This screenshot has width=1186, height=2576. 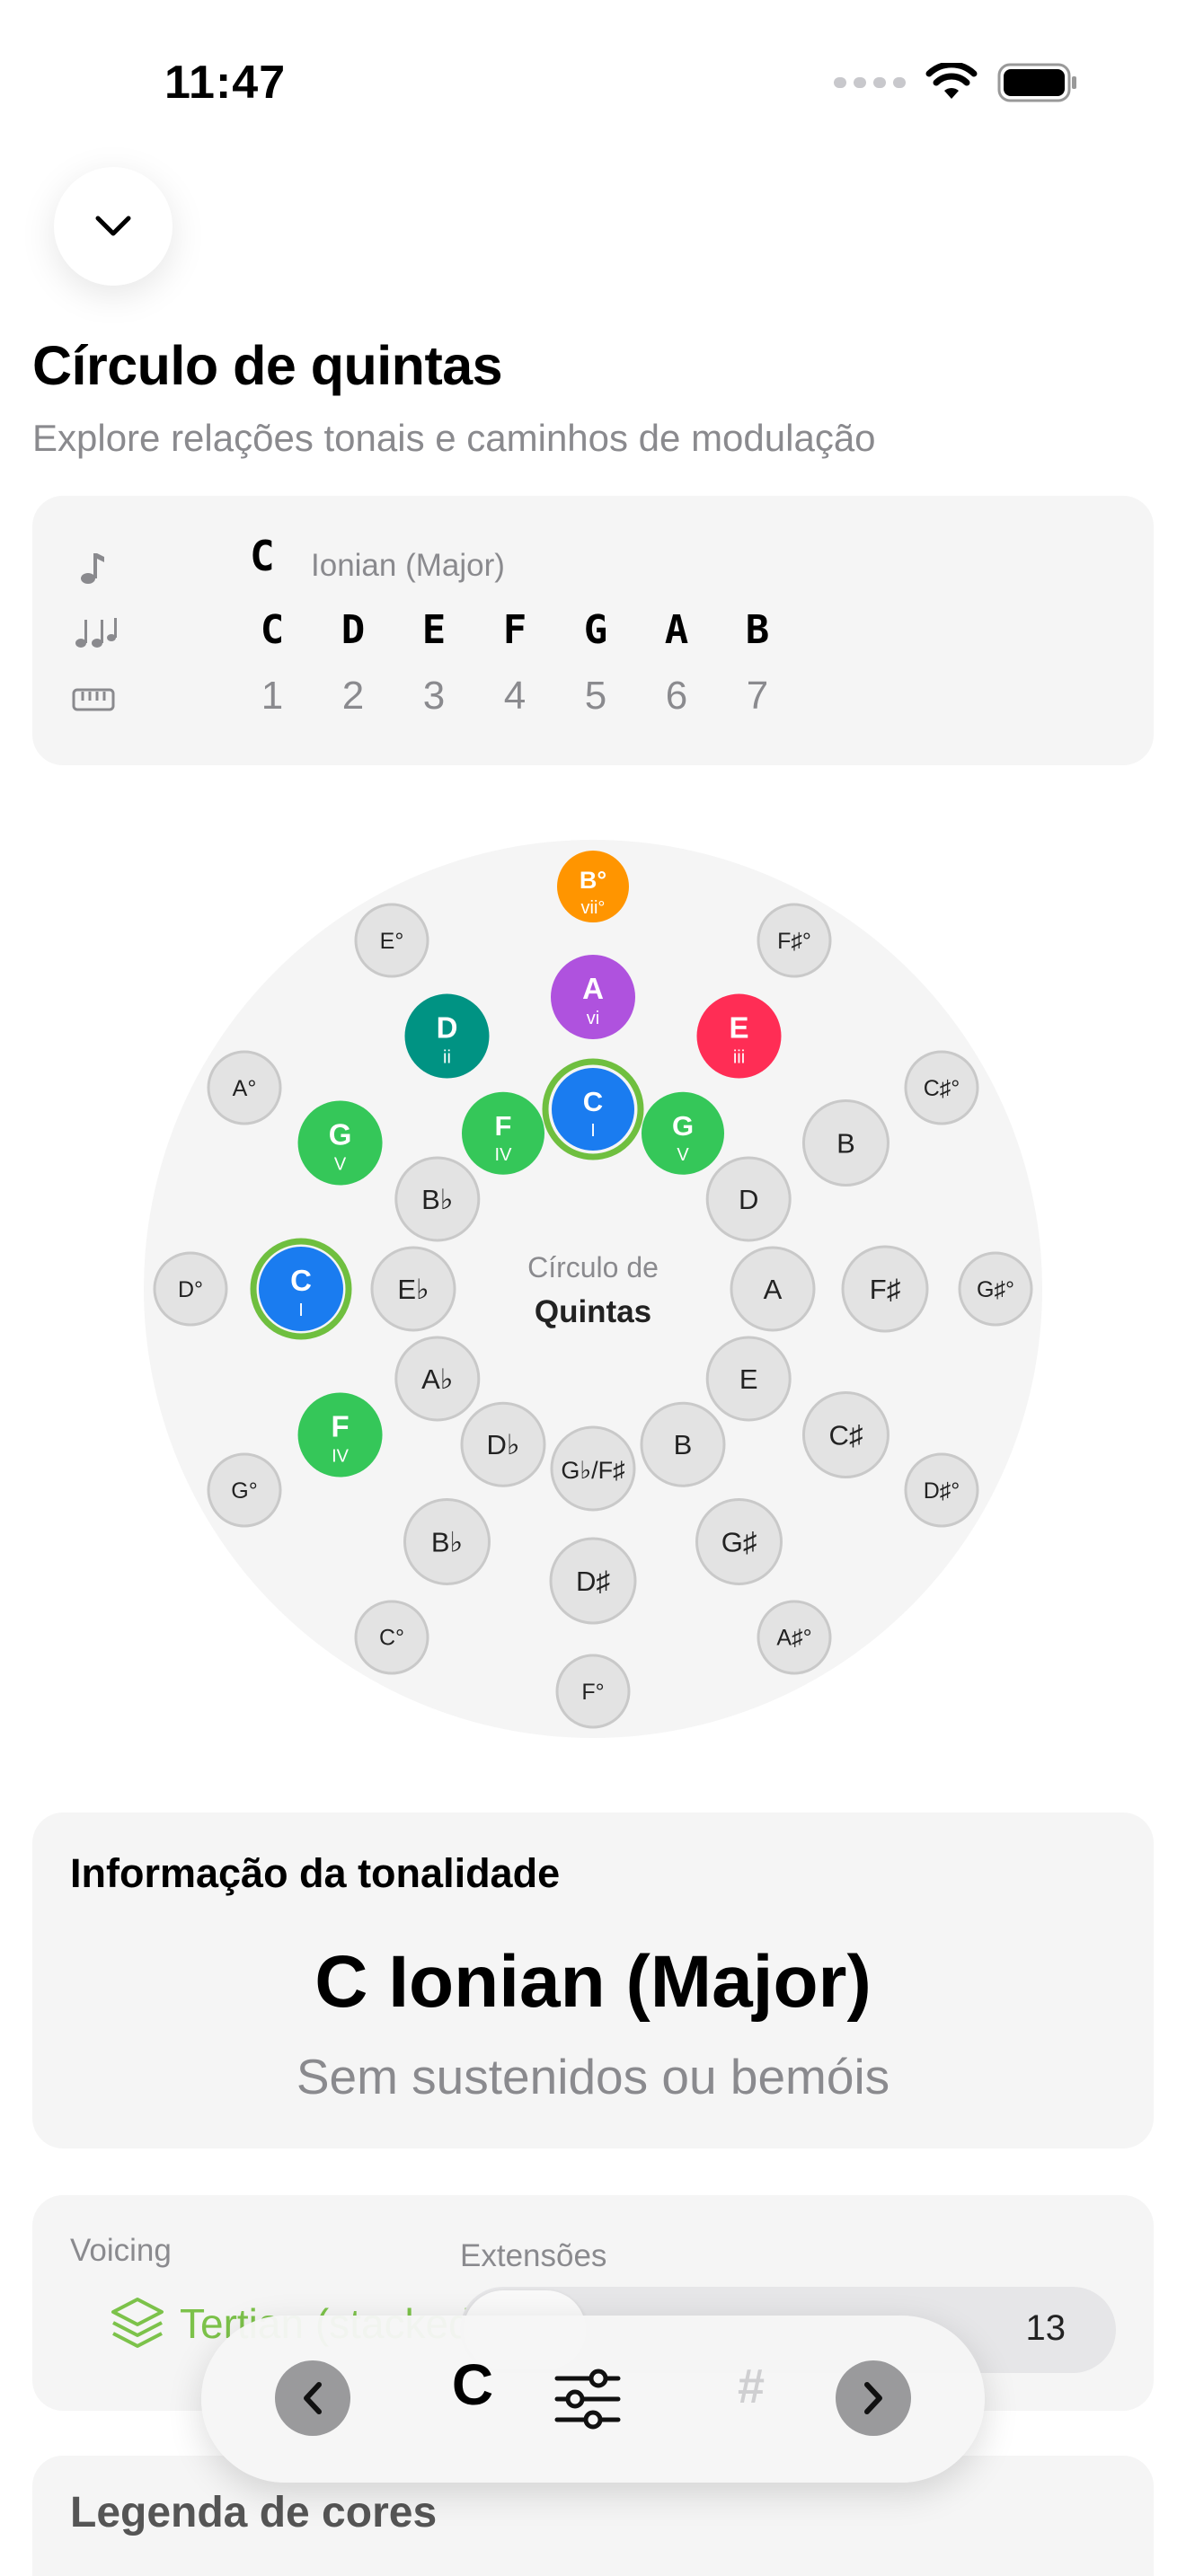 I want to click on key-label: F°, so click(x=592, y=1692).